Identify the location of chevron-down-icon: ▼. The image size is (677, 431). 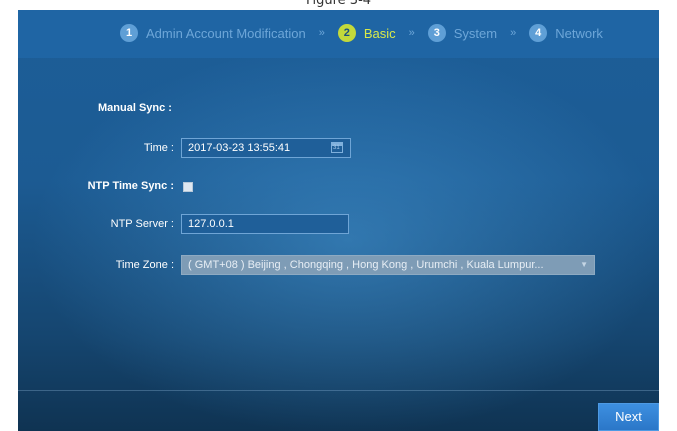
(584, 264).